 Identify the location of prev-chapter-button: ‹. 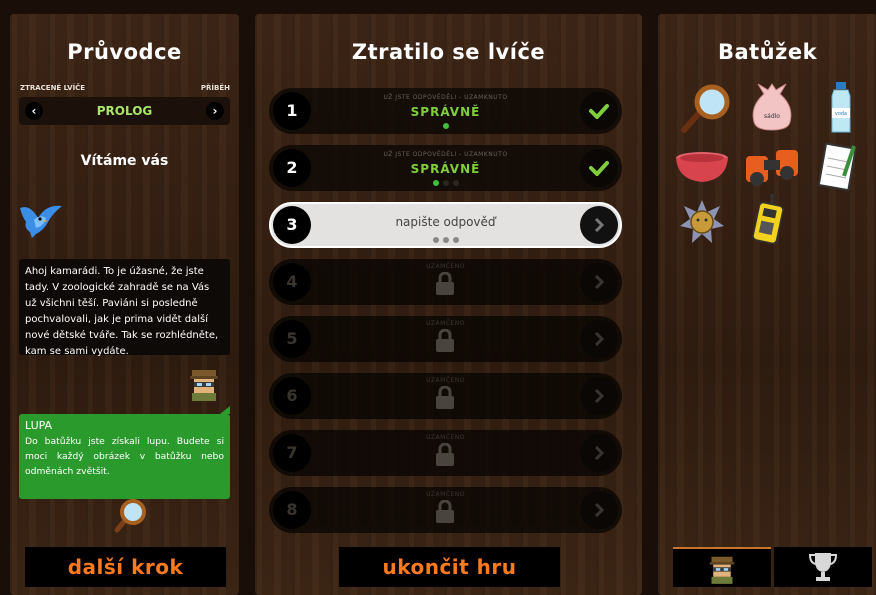
(34, 111).